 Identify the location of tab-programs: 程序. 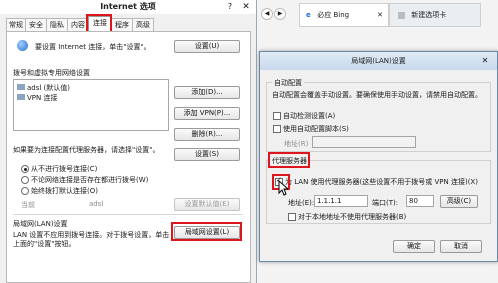
(122, 24).